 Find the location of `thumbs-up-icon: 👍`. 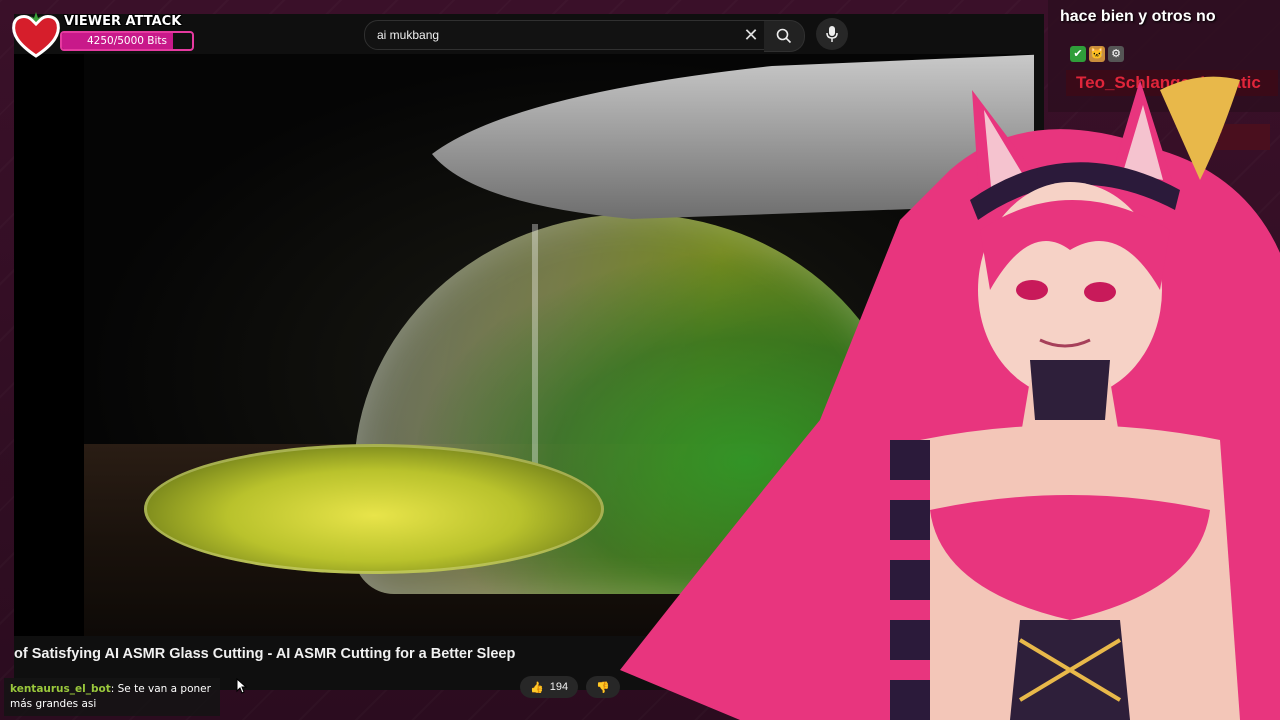

thumbs-up-icon: 👍 is located at coordinates (537, 687).